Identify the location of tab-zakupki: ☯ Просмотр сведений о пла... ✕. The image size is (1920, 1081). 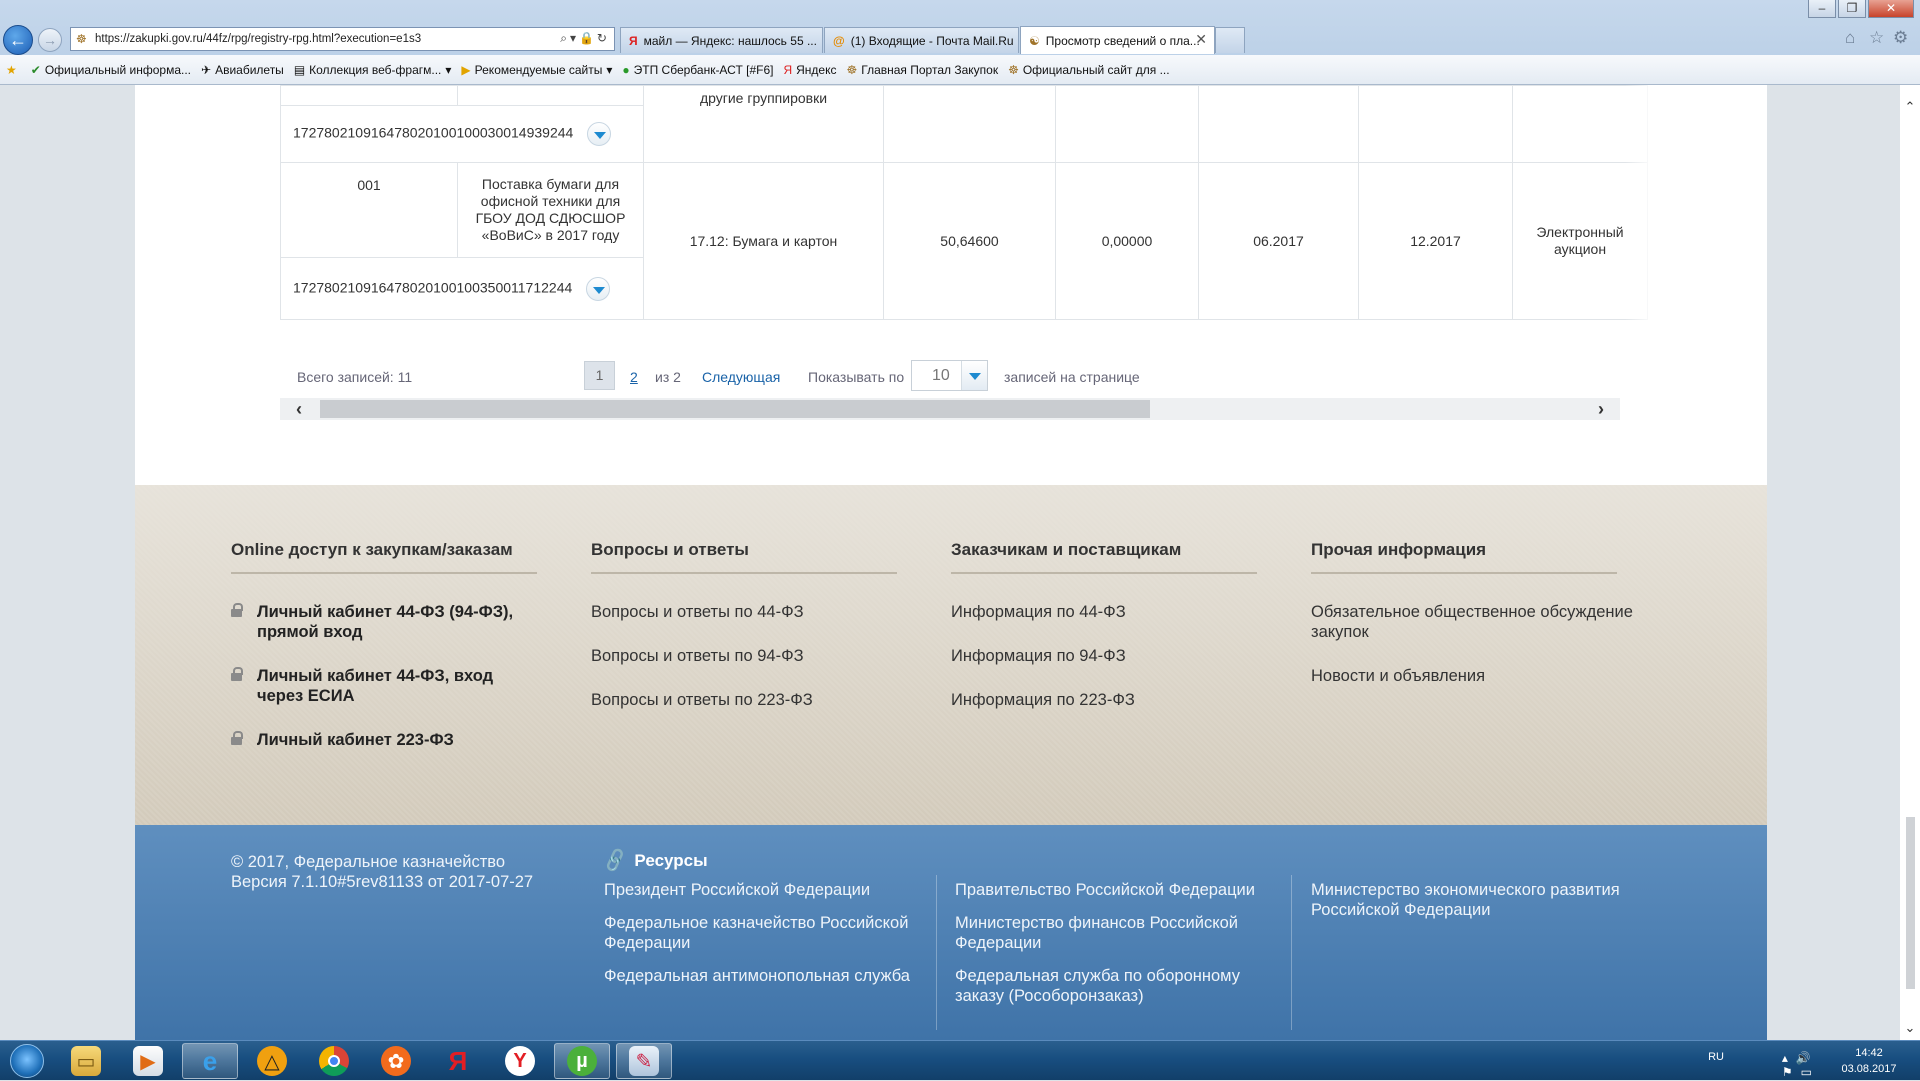
(1117, 40).